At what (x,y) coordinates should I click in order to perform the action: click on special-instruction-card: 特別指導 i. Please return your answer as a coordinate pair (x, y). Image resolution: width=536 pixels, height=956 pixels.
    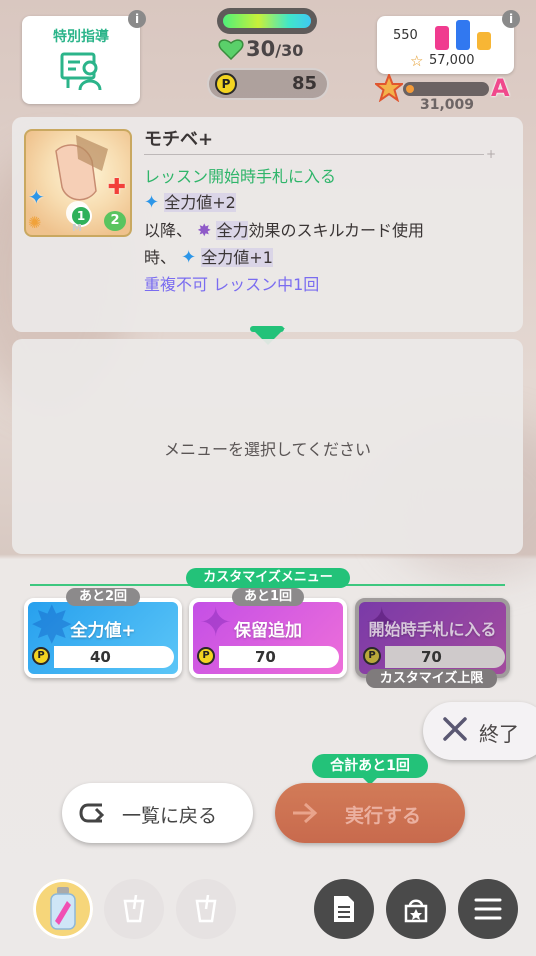
    Looking at the image, I should click on (84, 57).